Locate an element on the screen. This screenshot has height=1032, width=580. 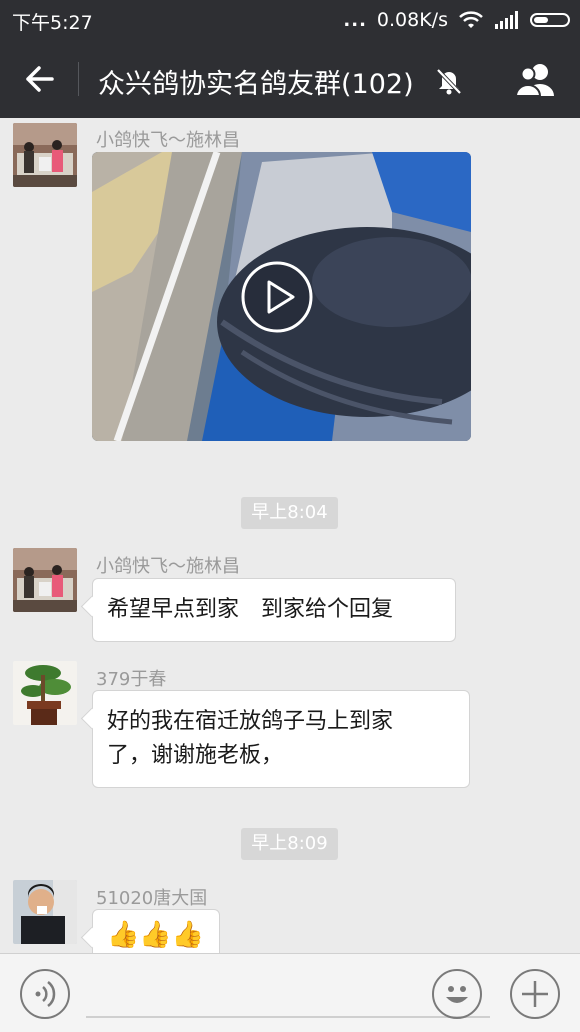
wifi-icon is located at coordinates (471, 19).